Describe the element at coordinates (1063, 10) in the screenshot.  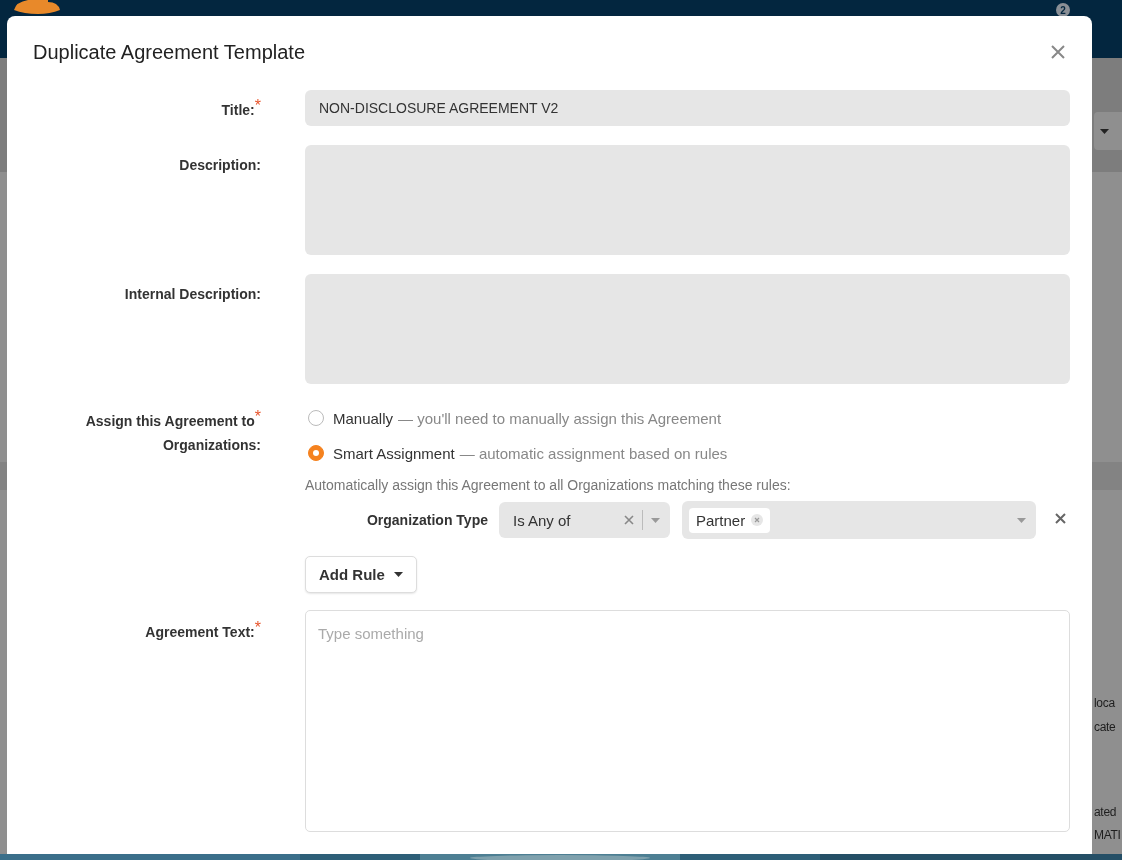
I see `notification-badge: 2` at that location.